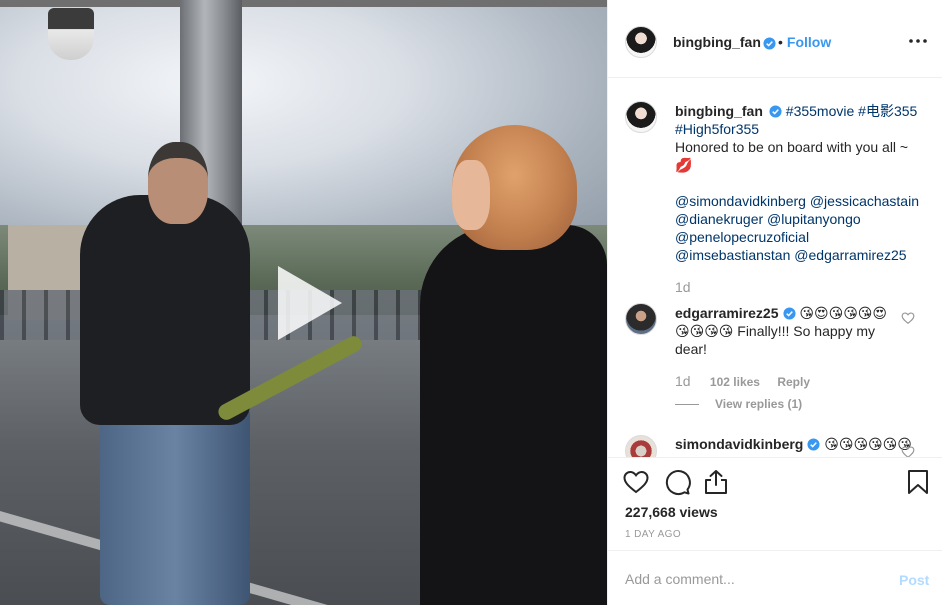 The height and width of the screenshot is (605, 942). Describe the element at coordinates (850, 255) in the screenshot. I see `mention-link: @edgarramirez25` at that location.